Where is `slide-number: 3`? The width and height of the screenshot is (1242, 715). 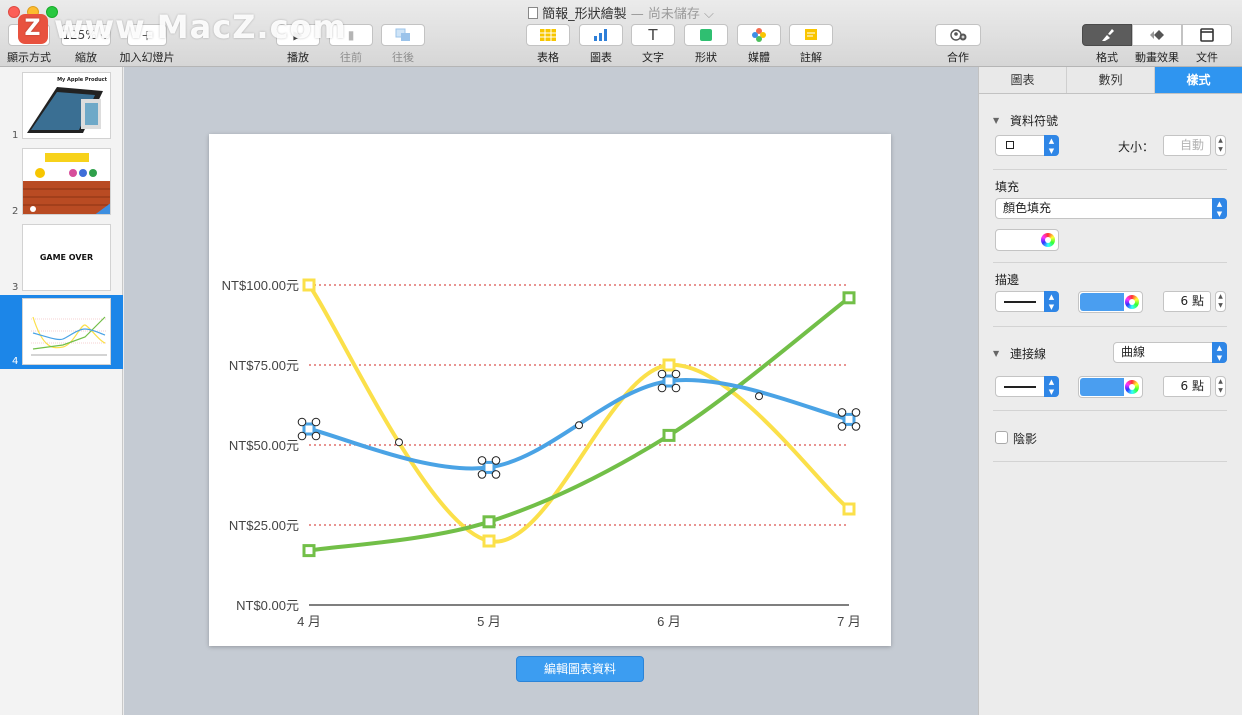 slide-number: 3 is located at coordinates (15, 287).